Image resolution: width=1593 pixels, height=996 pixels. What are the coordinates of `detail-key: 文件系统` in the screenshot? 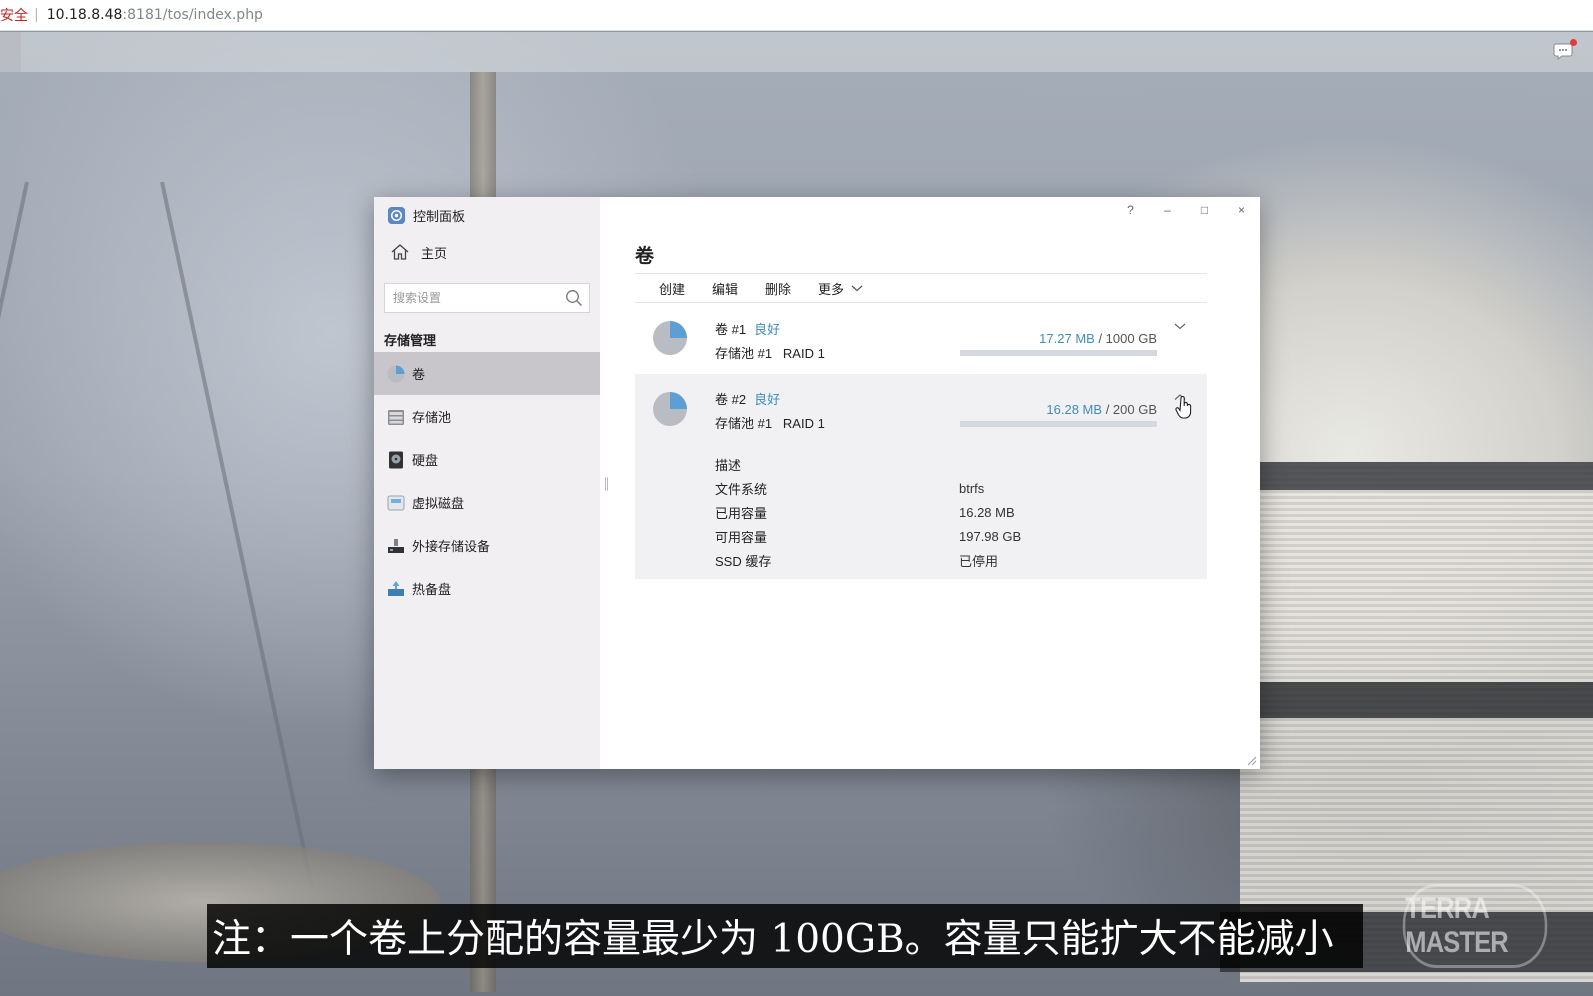 It's located at (741, 489).